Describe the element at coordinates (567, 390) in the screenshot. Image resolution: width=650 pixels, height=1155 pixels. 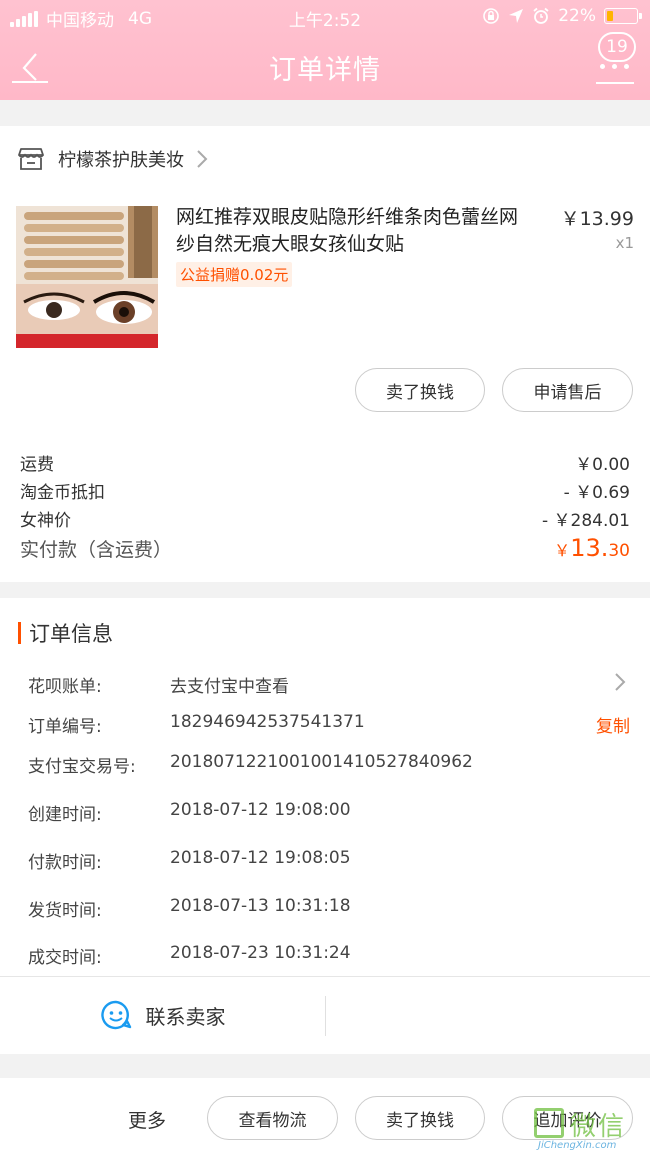
I see `request-aftersale-button: 申请售后` at that location.